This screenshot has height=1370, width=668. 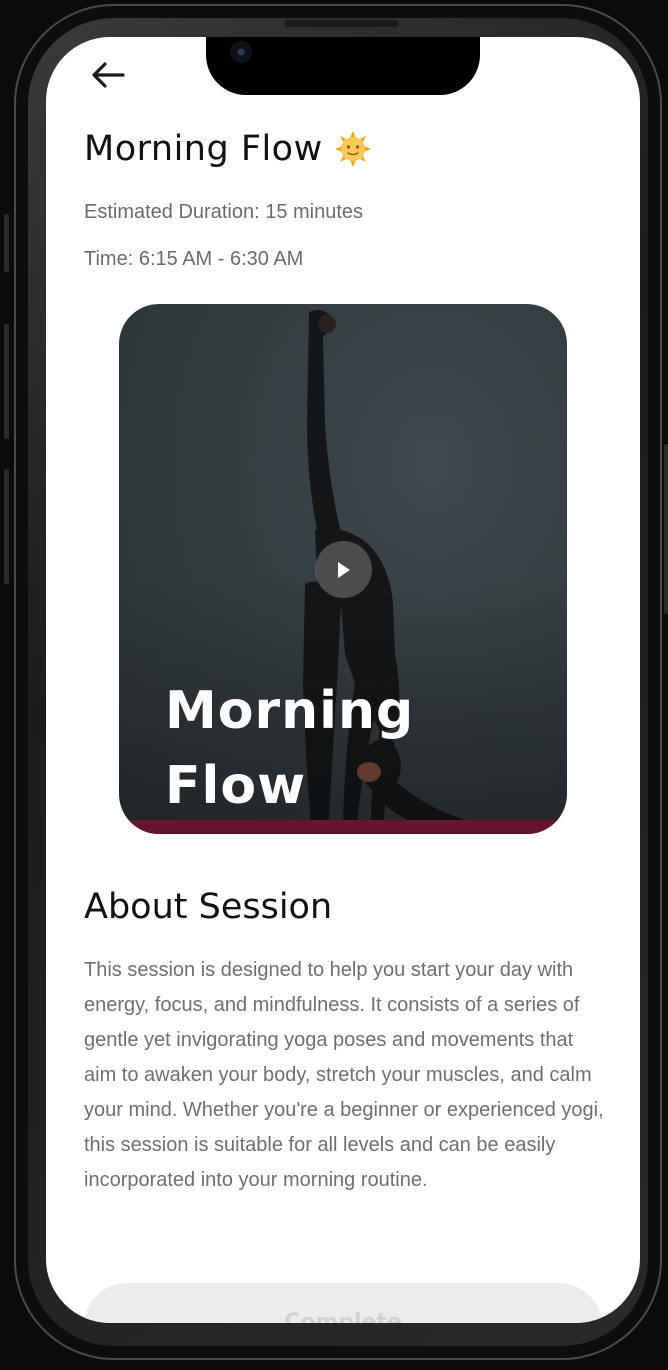 I want to click on complete-button: Complete, so click(x=343, y=1303).